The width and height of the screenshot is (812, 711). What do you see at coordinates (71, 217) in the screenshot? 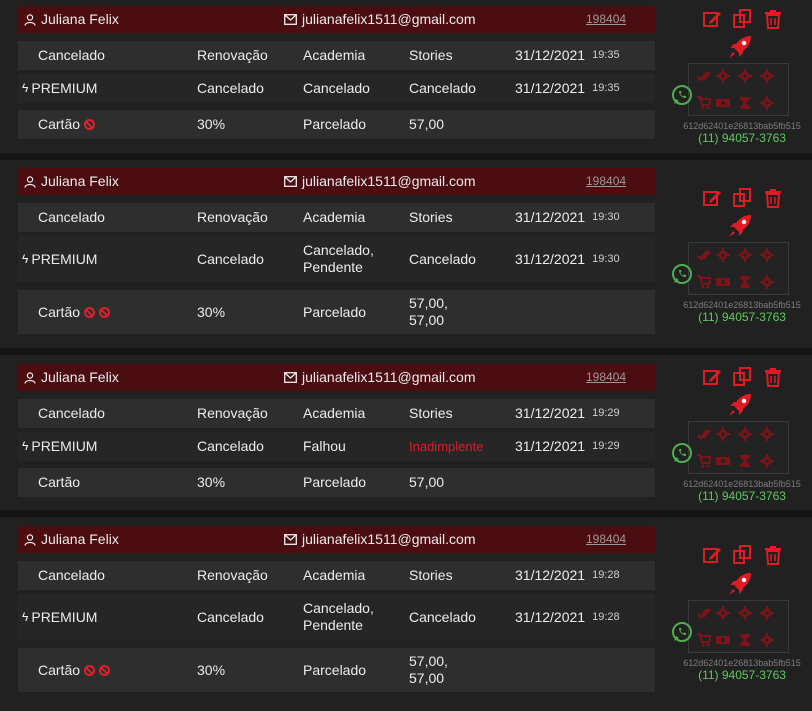
I see `subscription-status: Cancelado` at bounding box center [71, 217].